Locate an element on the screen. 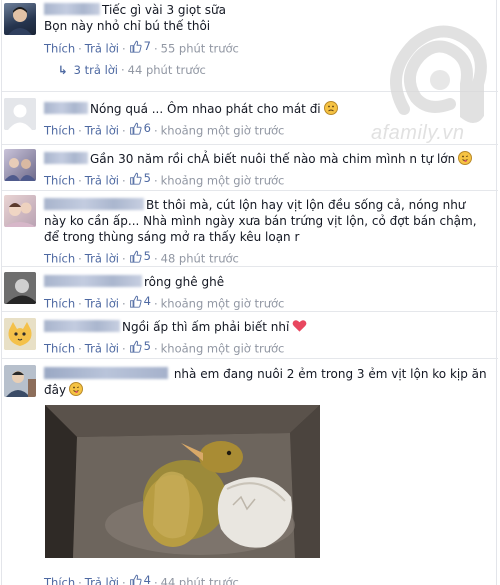  like-count: 7 is located at coordinates (140, 46).